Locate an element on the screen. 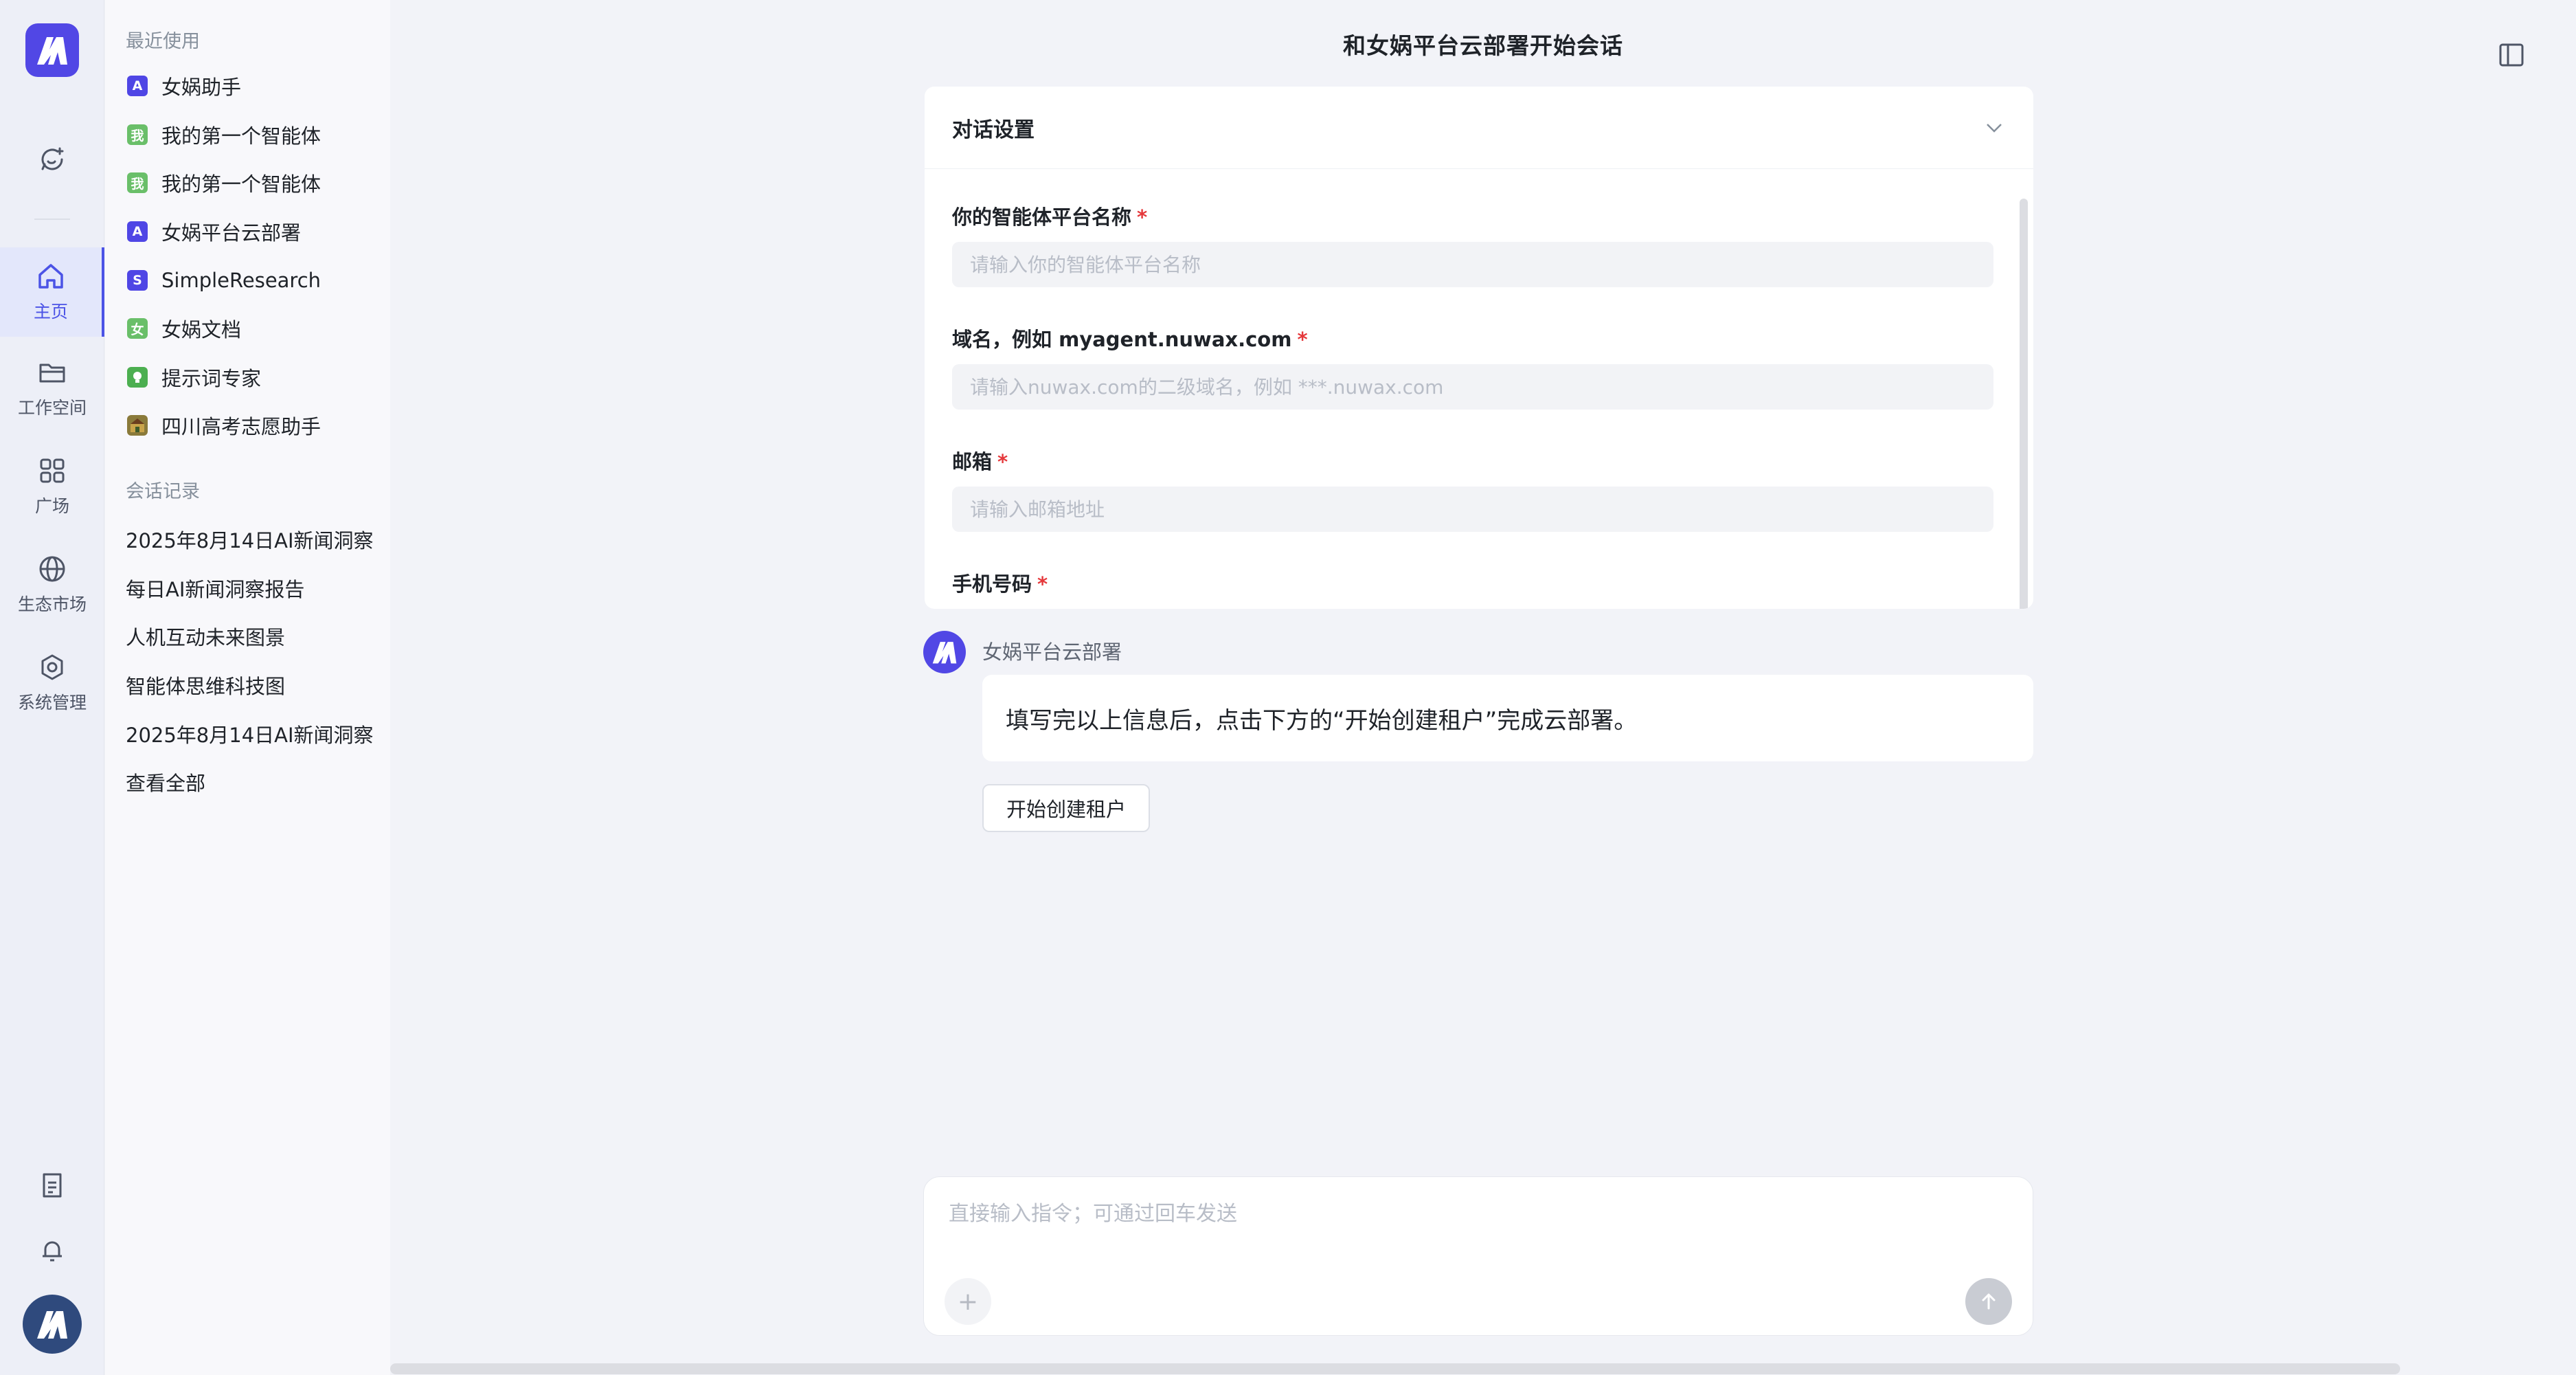 This screenshot has height=1375, width=2576. arrow-up-icon is located at coordinates (1989, 1301).